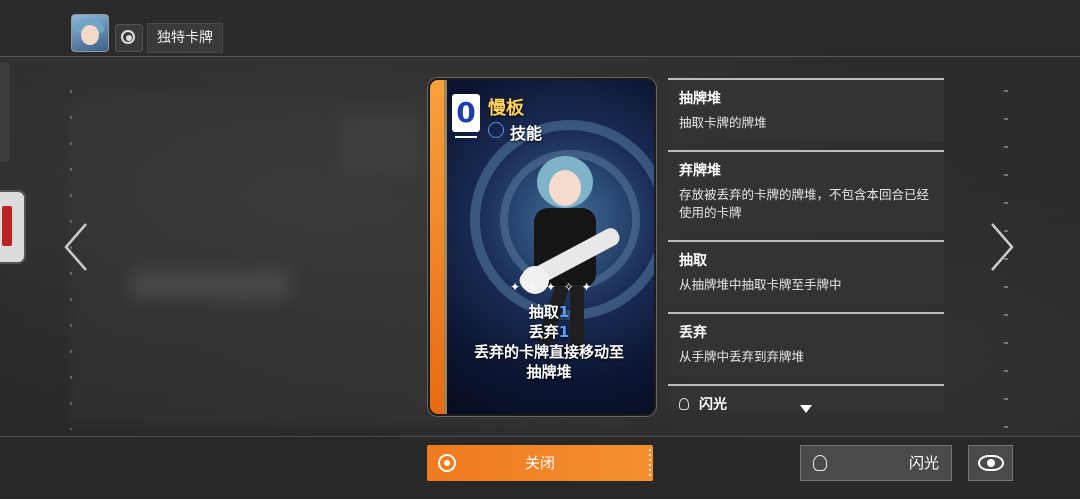 The image size is (1080, 499). Describe the element at coordinates (506, 108) in the screenshot. I see `card-name: 慢板` at that location.